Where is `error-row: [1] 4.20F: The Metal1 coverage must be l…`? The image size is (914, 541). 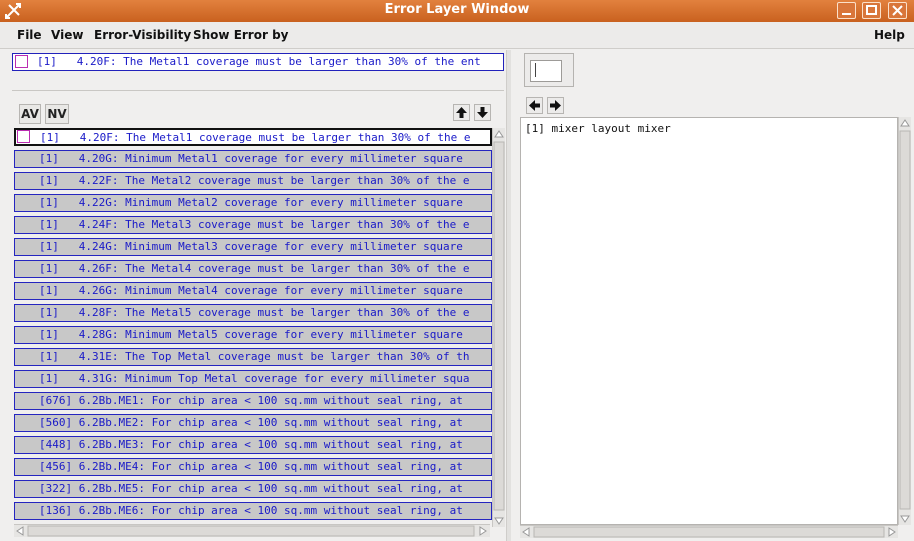
error-row: [1] 4.20F: The Metal1 coverage must be l… is located at coordinates (253, 137).